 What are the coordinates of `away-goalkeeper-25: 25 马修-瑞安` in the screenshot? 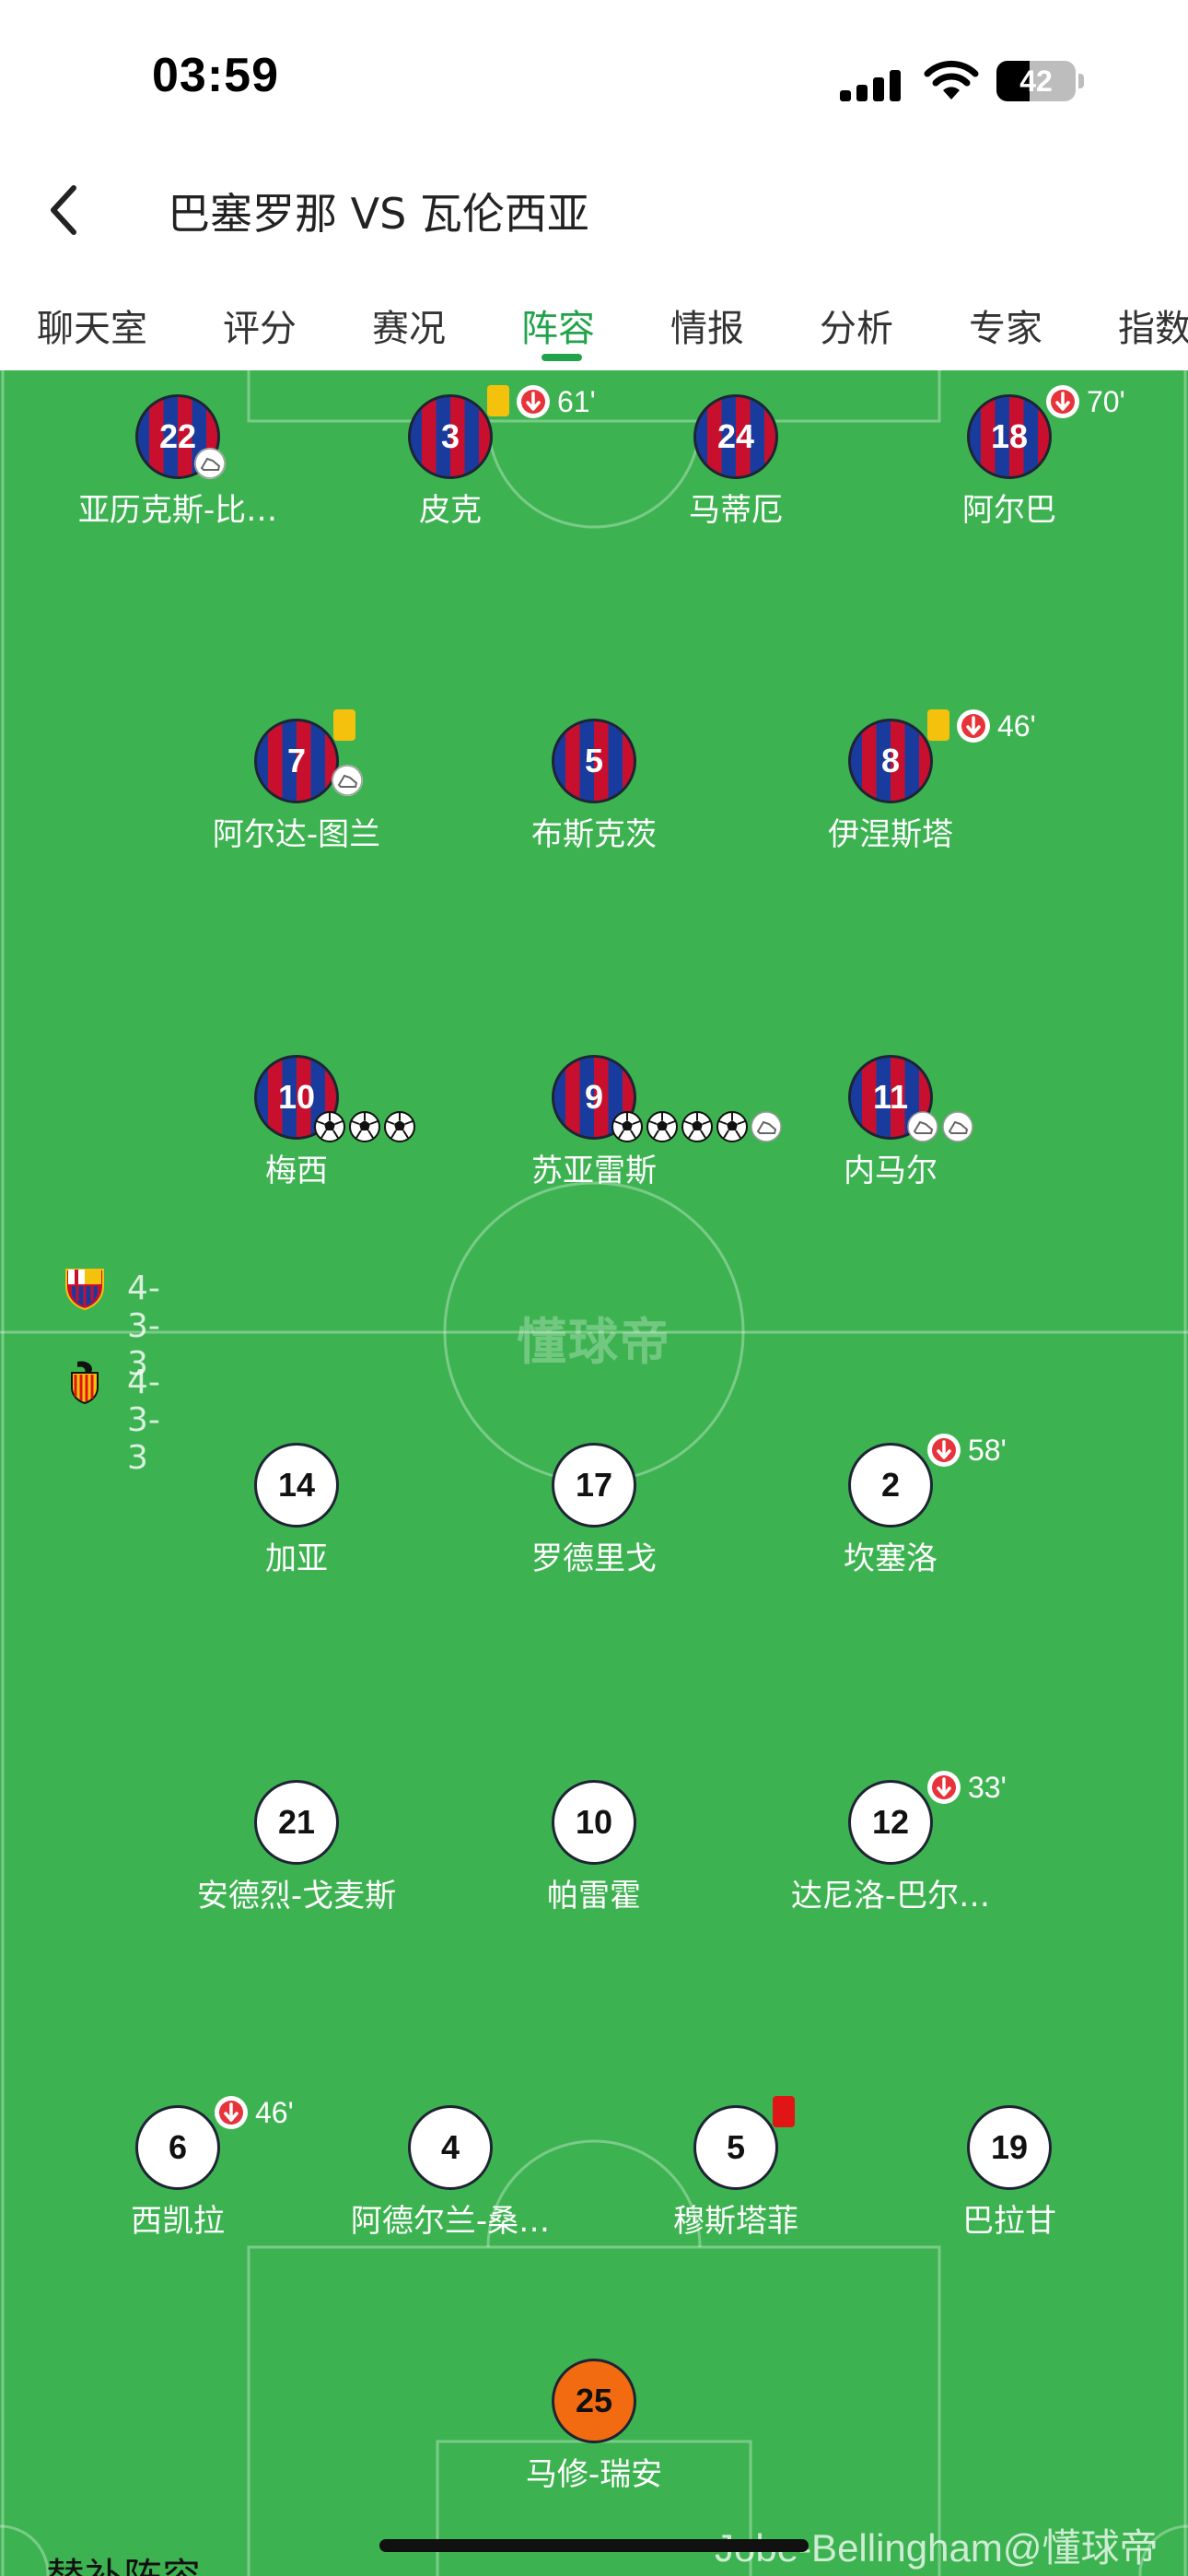 It's located at (594, 2428).